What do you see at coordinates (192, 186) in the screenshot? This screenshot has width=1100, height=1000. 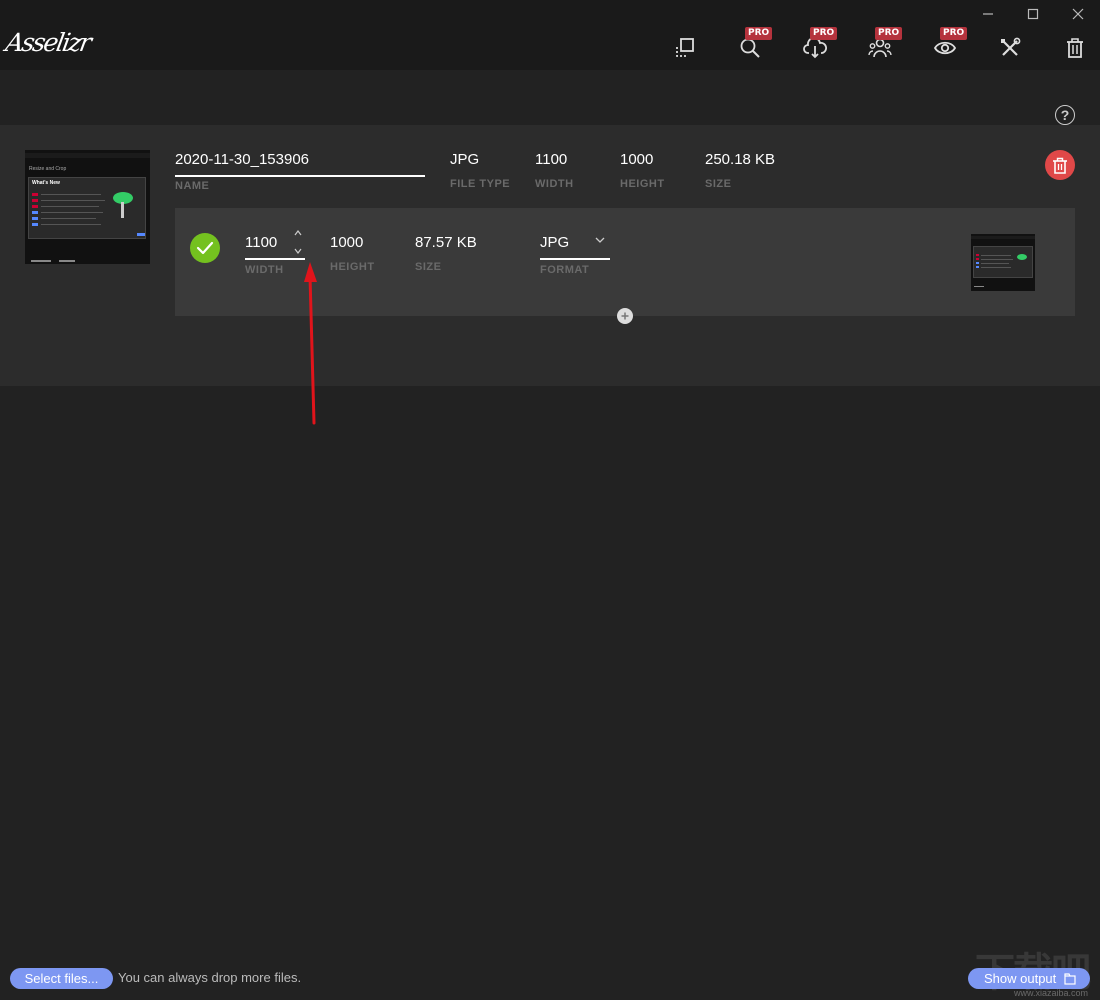 I see `file-name-label: NAME` at bounding box center [192, 186].